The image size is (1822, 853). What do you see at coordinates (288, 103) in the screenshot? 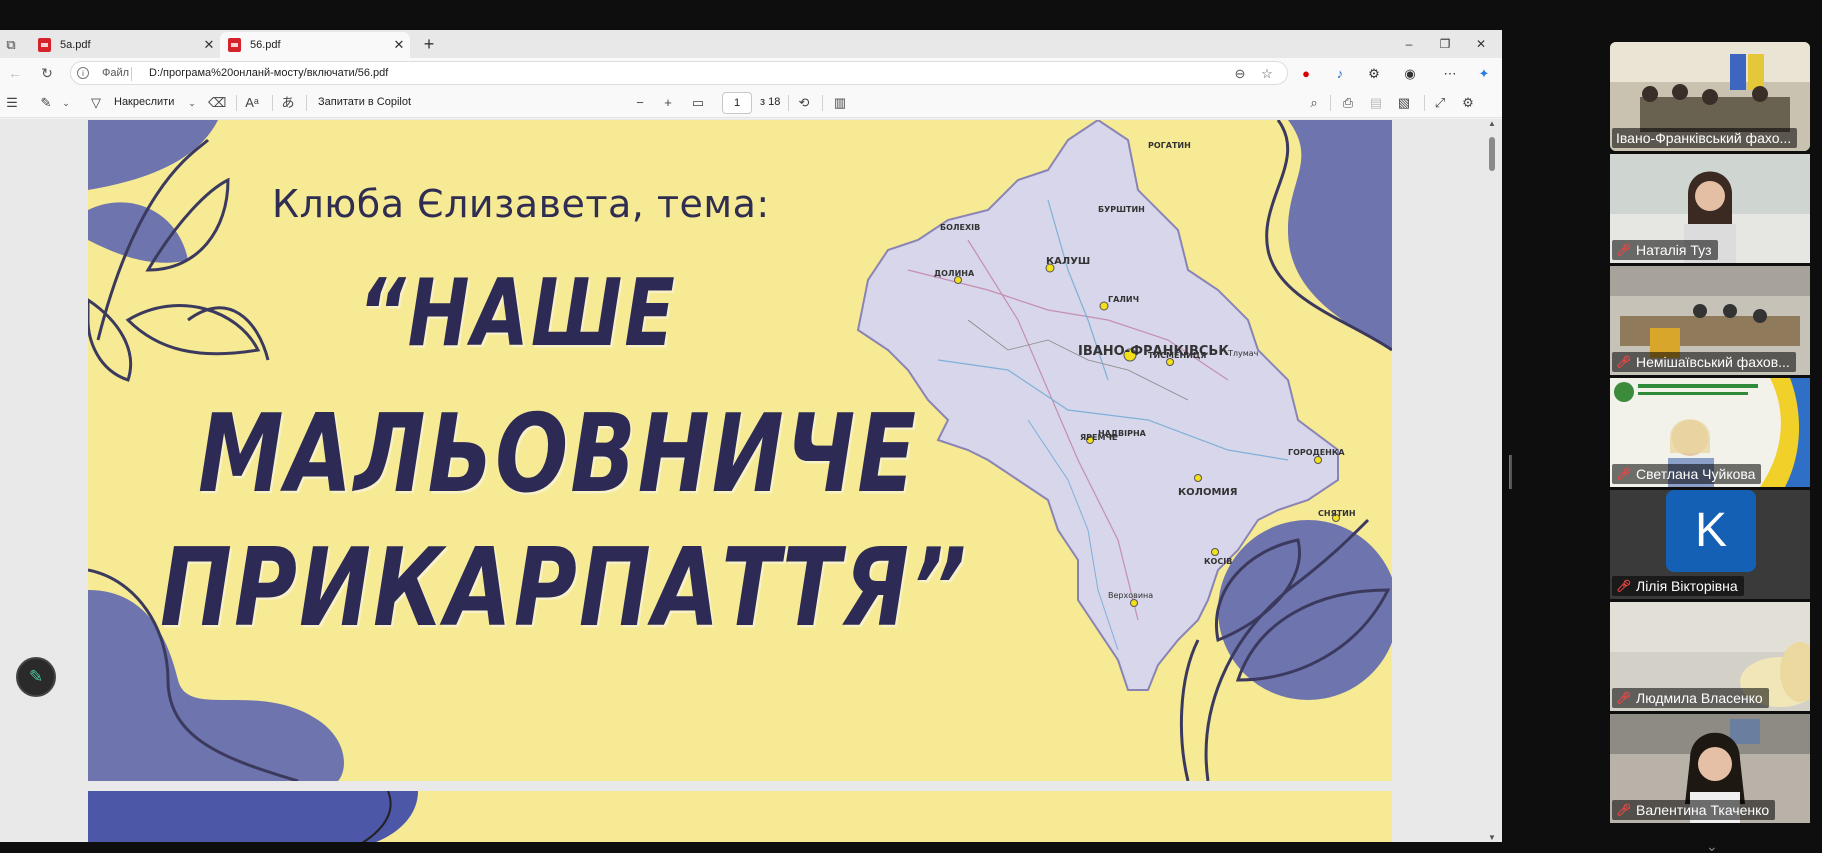
I see `translate-icon: あ` at bounding box center [288, 103].